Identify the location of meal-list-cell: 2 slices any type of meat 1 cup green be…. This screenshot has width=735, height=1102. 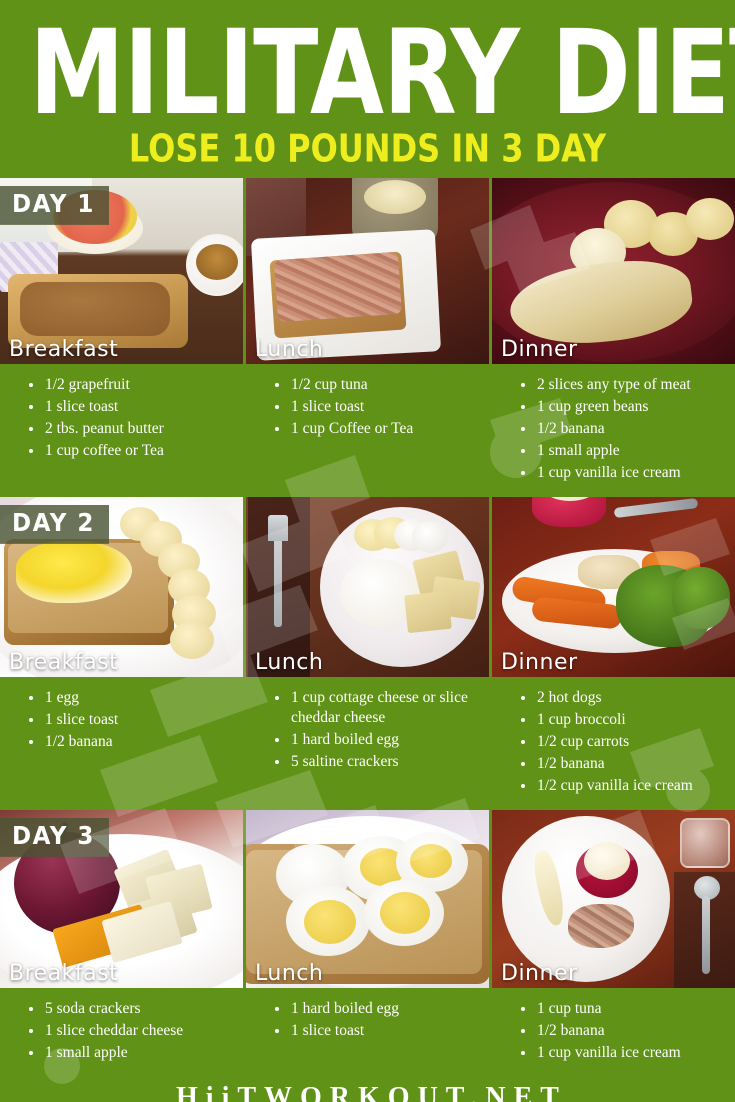
(613, 430).